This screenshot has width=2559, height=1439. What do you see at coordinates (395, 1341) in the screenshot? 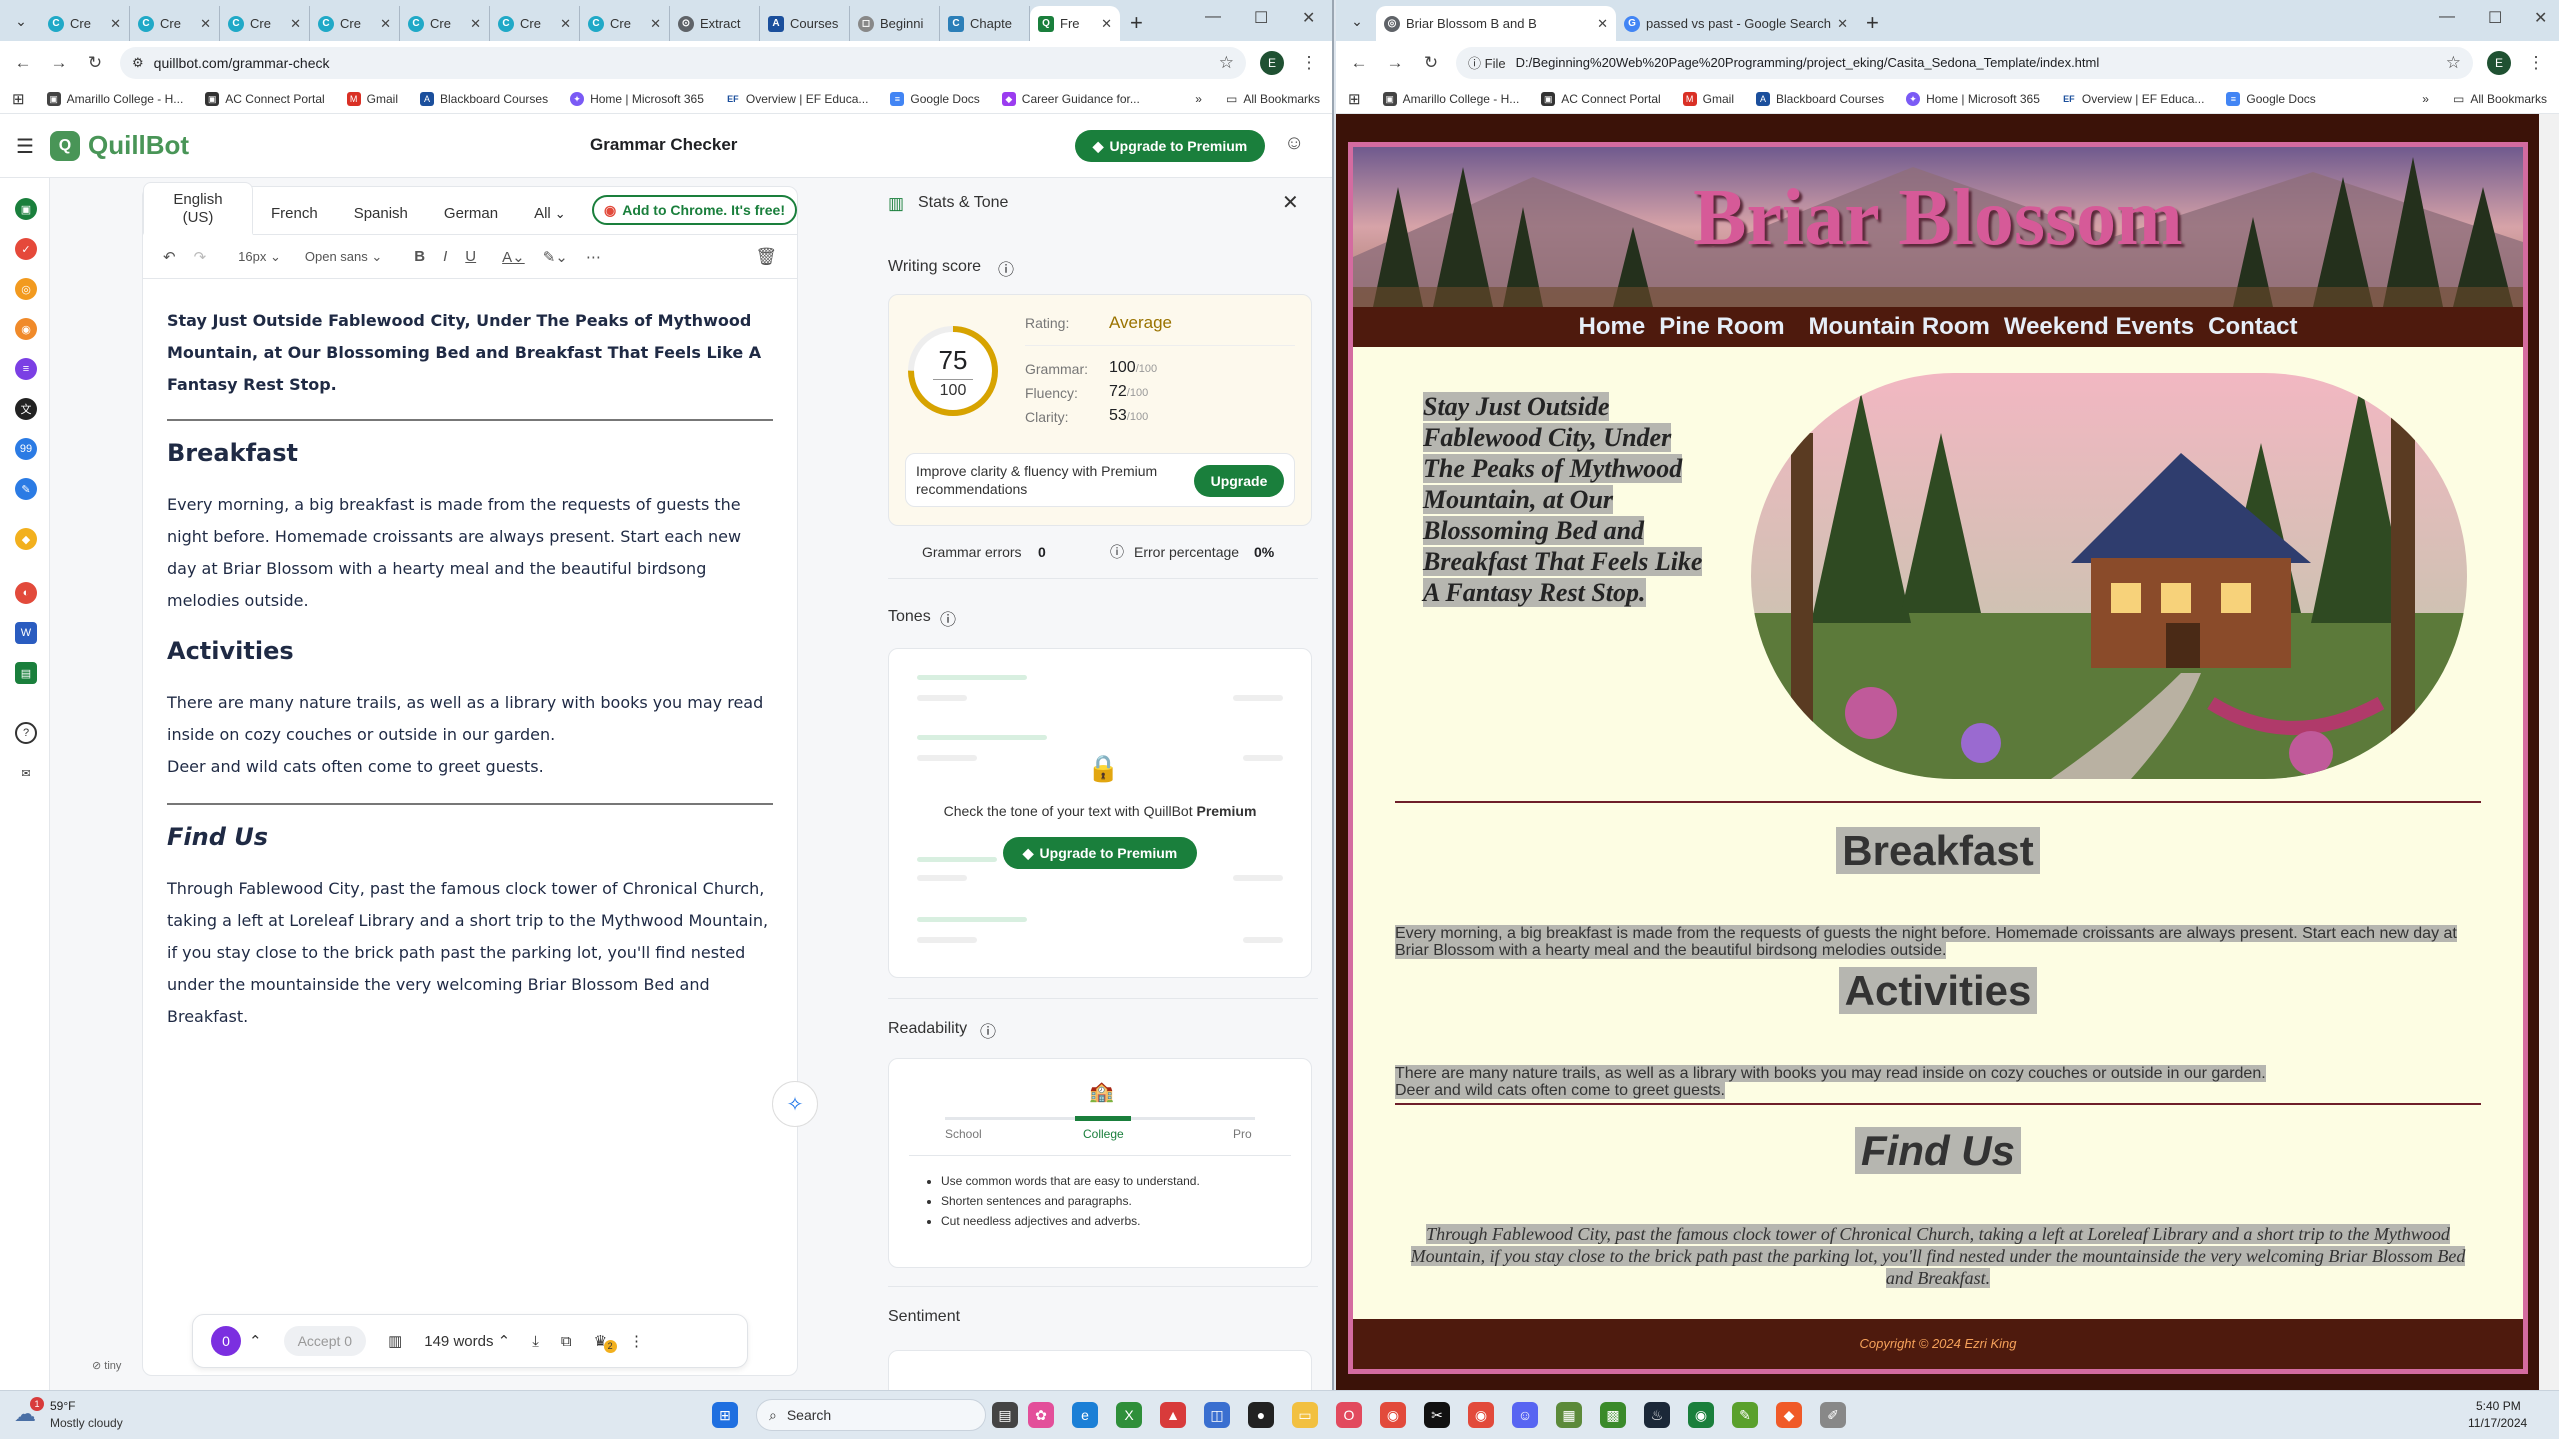
I see `stats-icon: ▥` at bounding box center [395, 1341].